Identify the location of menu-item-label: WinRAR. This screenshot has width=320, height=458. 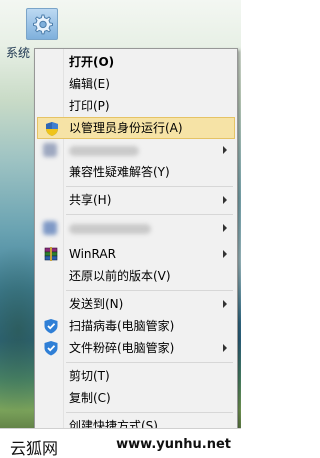
(92, 254).